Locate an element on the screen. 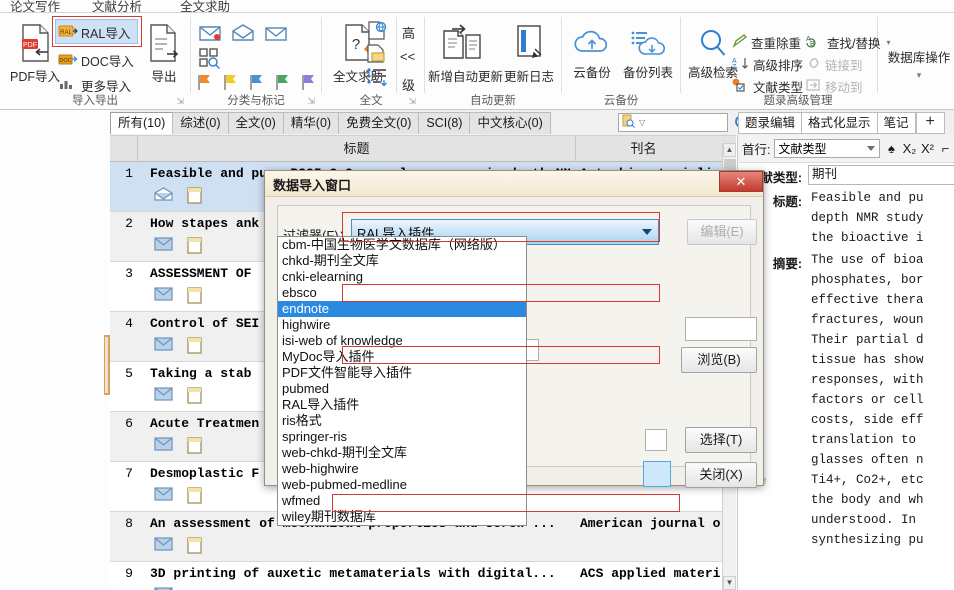 Image resolution: width=954 pixels, height=590 pixels. envelope-unread-icon is located at coordinates (210, 34).